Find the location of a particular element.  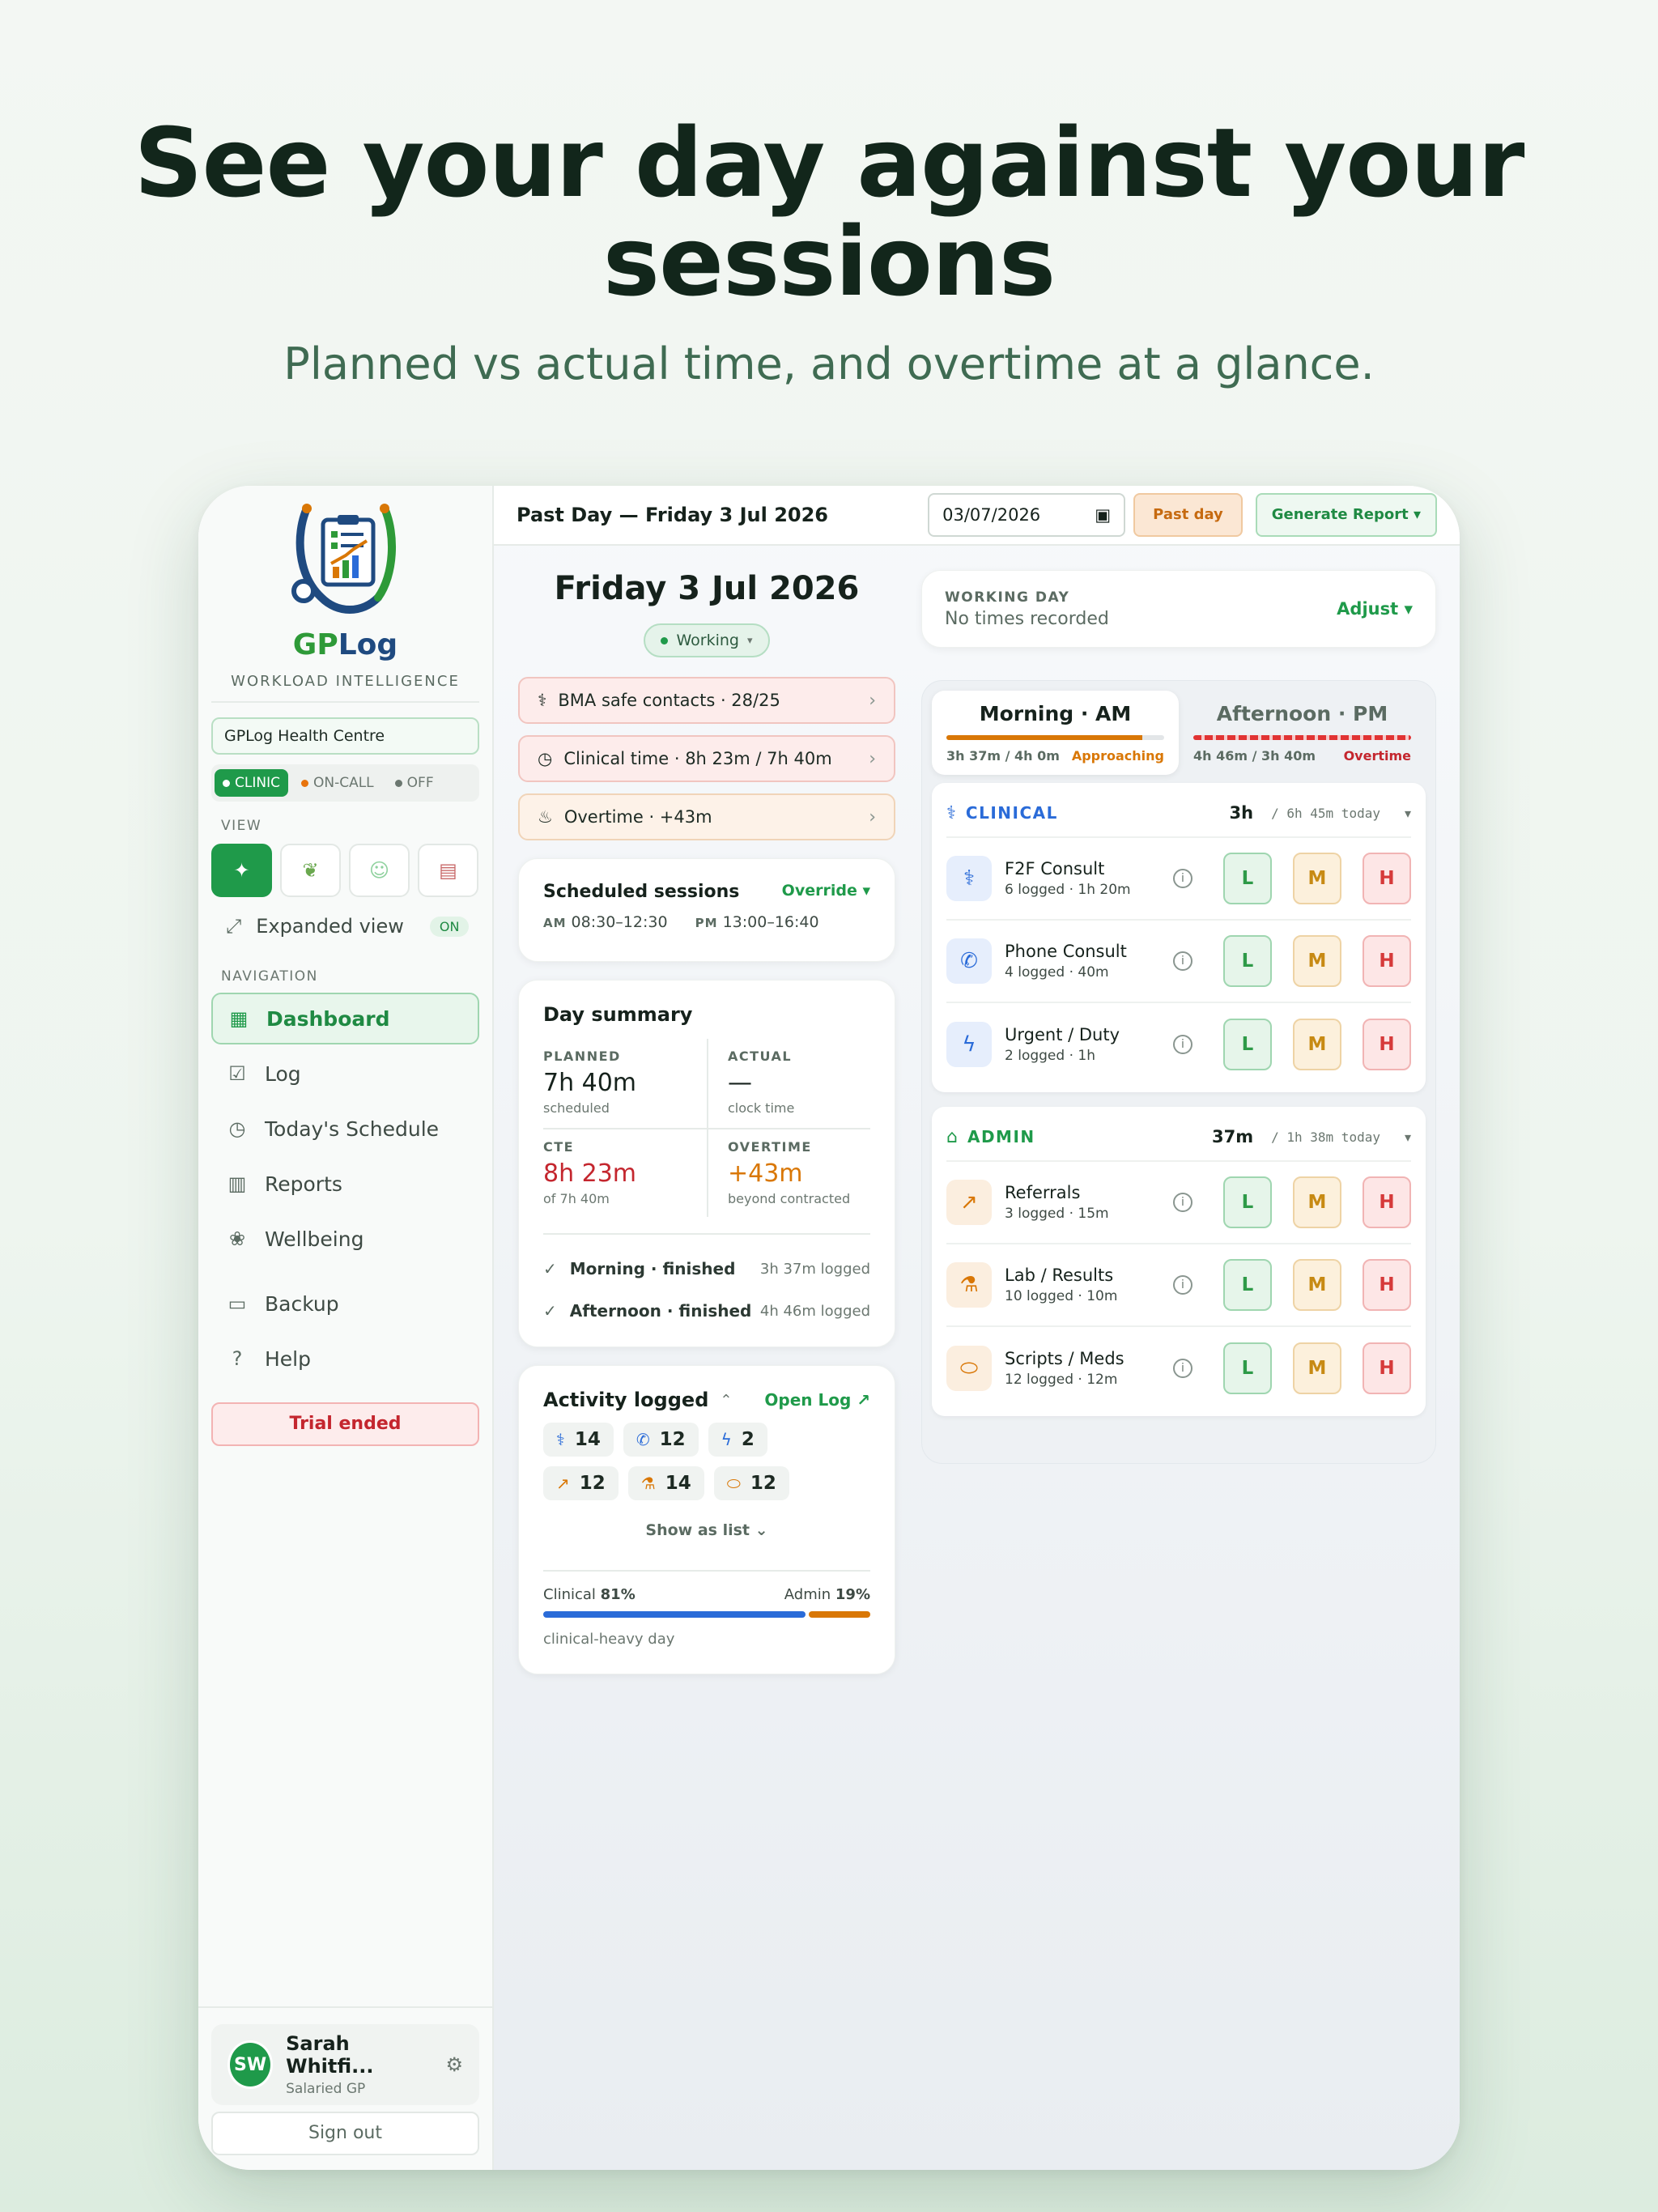

past-day-button: Past day is located at coordinates (1188, 515).